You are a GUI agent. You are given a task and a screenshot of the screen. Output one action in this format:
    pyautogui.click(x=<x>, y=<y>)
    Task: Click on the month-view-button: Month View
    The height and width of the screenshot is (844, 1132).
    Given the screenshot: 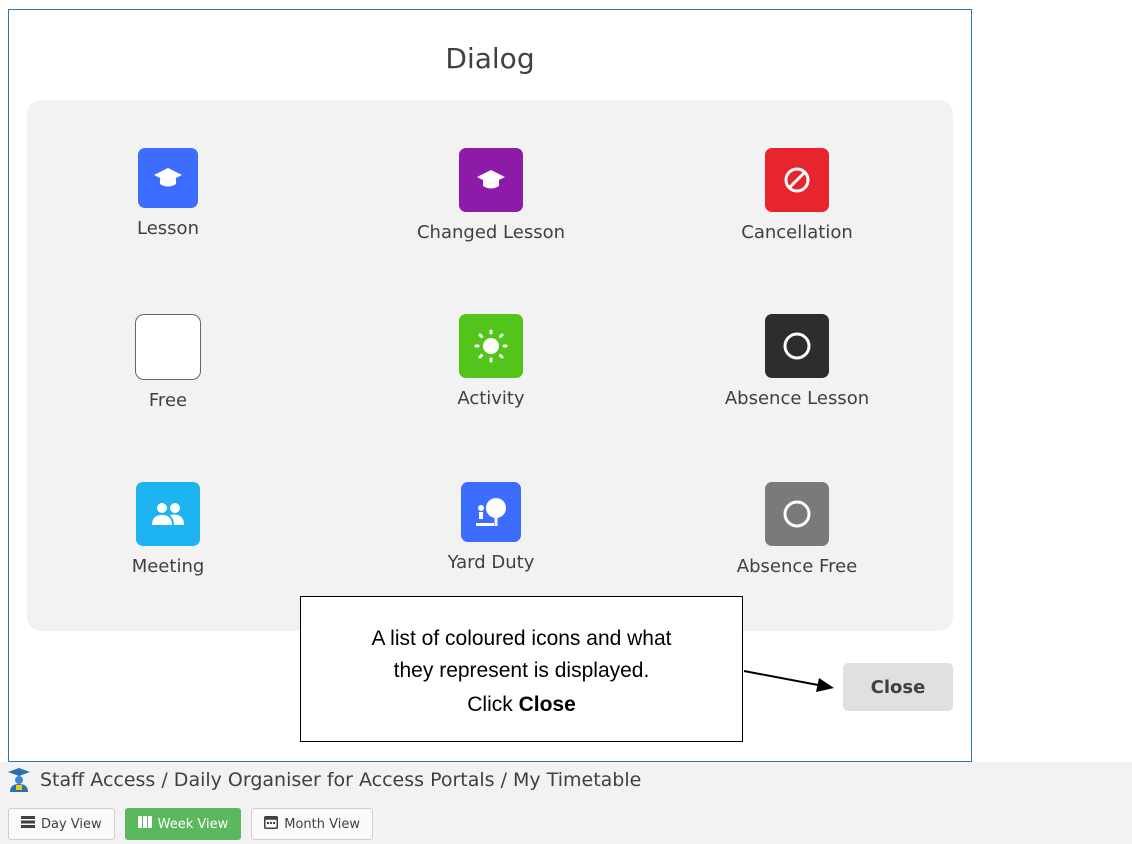 What is the action you would take?
    pyautogui.click(x=312, y=824)
    